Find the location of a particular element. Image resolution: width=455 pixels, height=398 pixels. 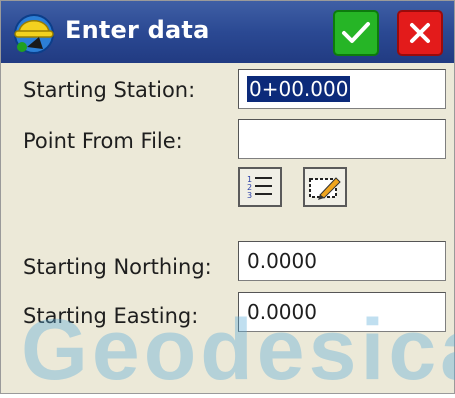

ok-button is located at coordinates (356, 33).